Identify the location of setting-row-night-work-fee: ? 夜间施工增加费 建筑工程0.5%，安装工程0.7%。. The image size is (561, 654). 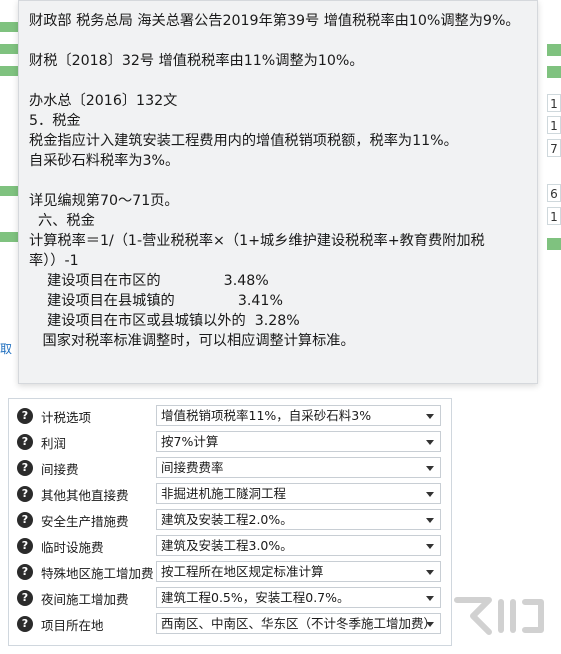
(231, 598).